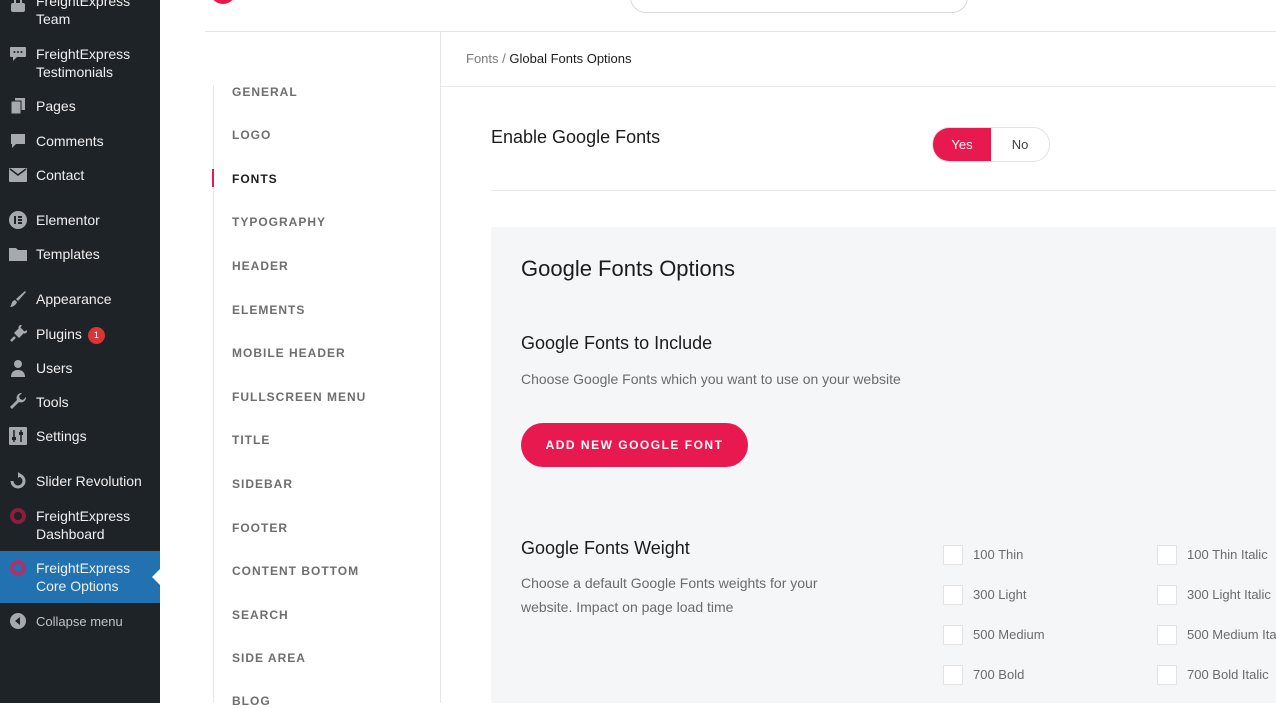 Image resolution: width=1276 pixels, height=708 pixels. Describe the element at coordinates (962, 144) in the screenshot. I see `toggle-yes-button: Yes` at that location.